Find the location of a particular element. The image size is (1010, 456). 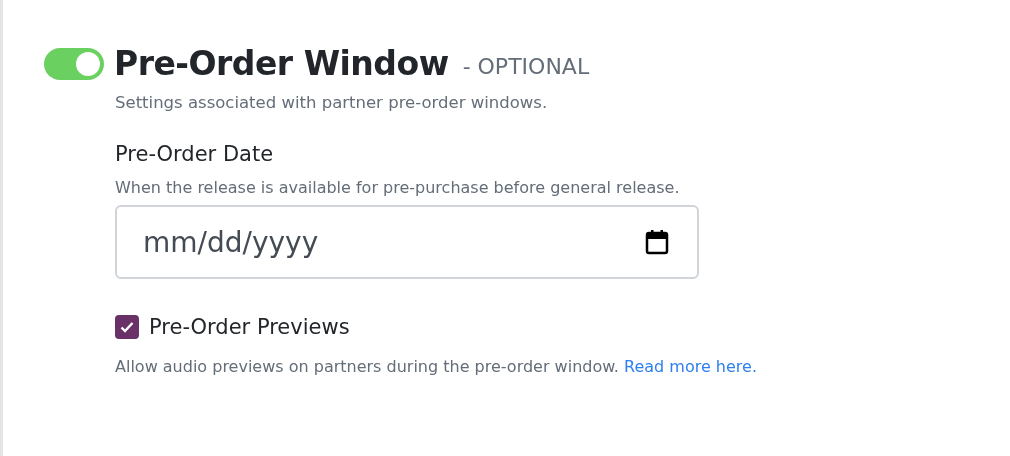

check-icon is located at coordinates (127, 327).